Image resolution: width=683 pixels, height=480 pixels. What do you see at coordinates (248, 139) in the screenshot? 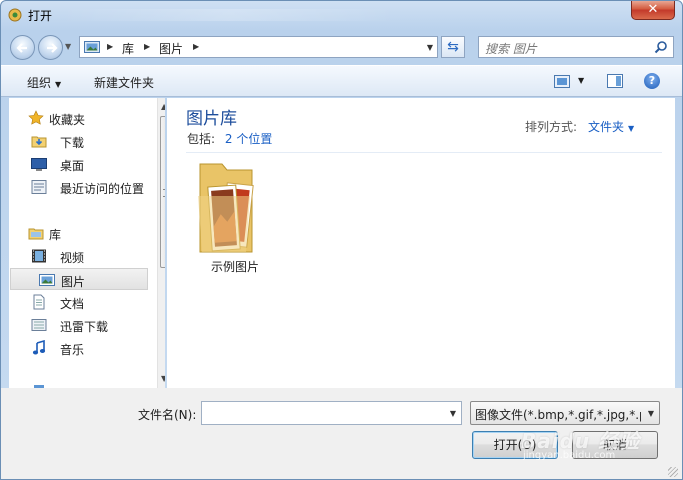
I see `includes-locations-link: 2 个位置` at bounding box center [248, 139].